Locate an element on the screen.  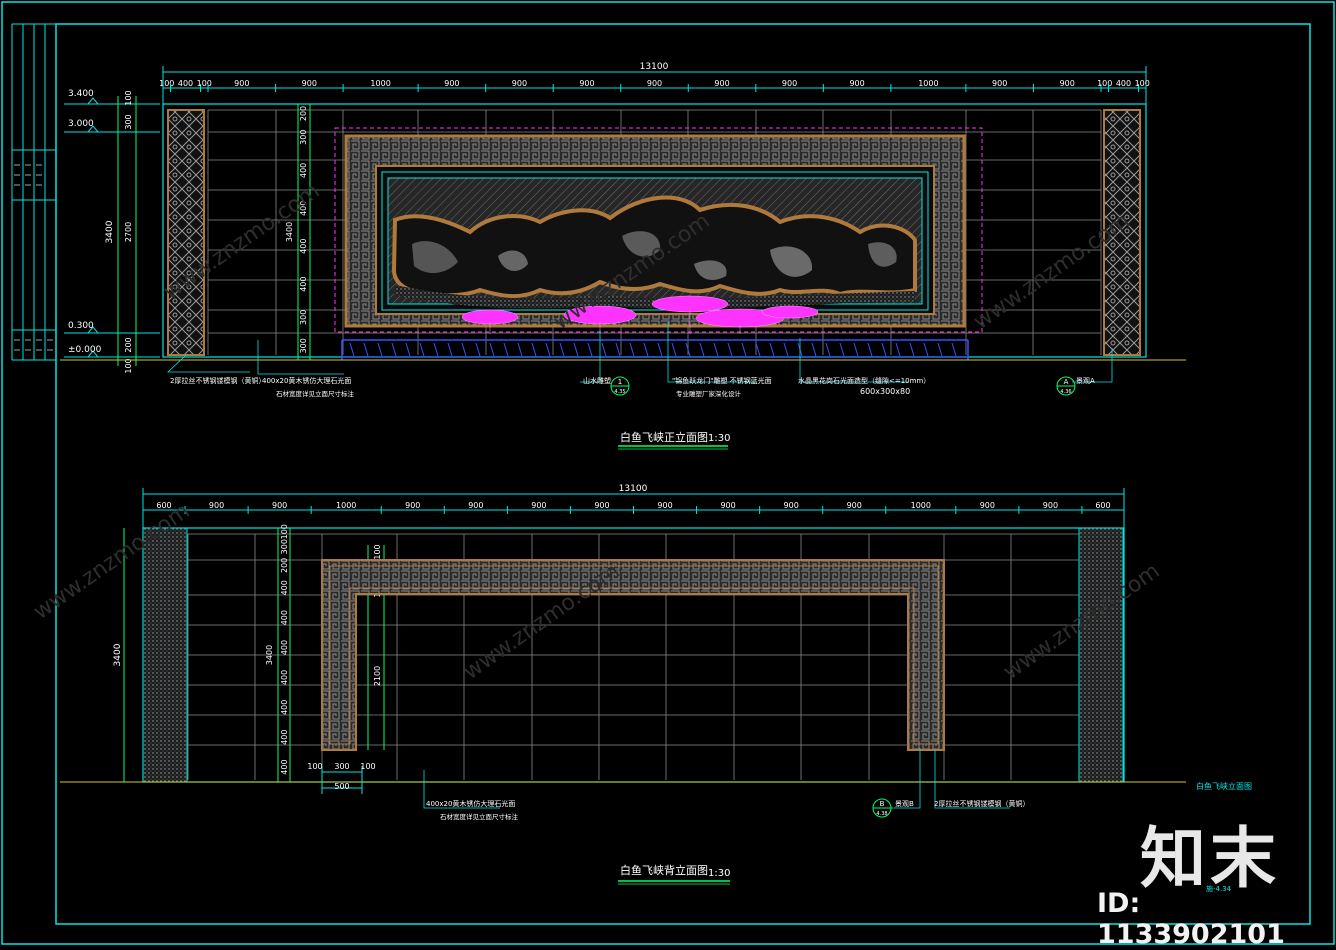
front-dim-labels-7: 900 is located at coordinates (519, 83).